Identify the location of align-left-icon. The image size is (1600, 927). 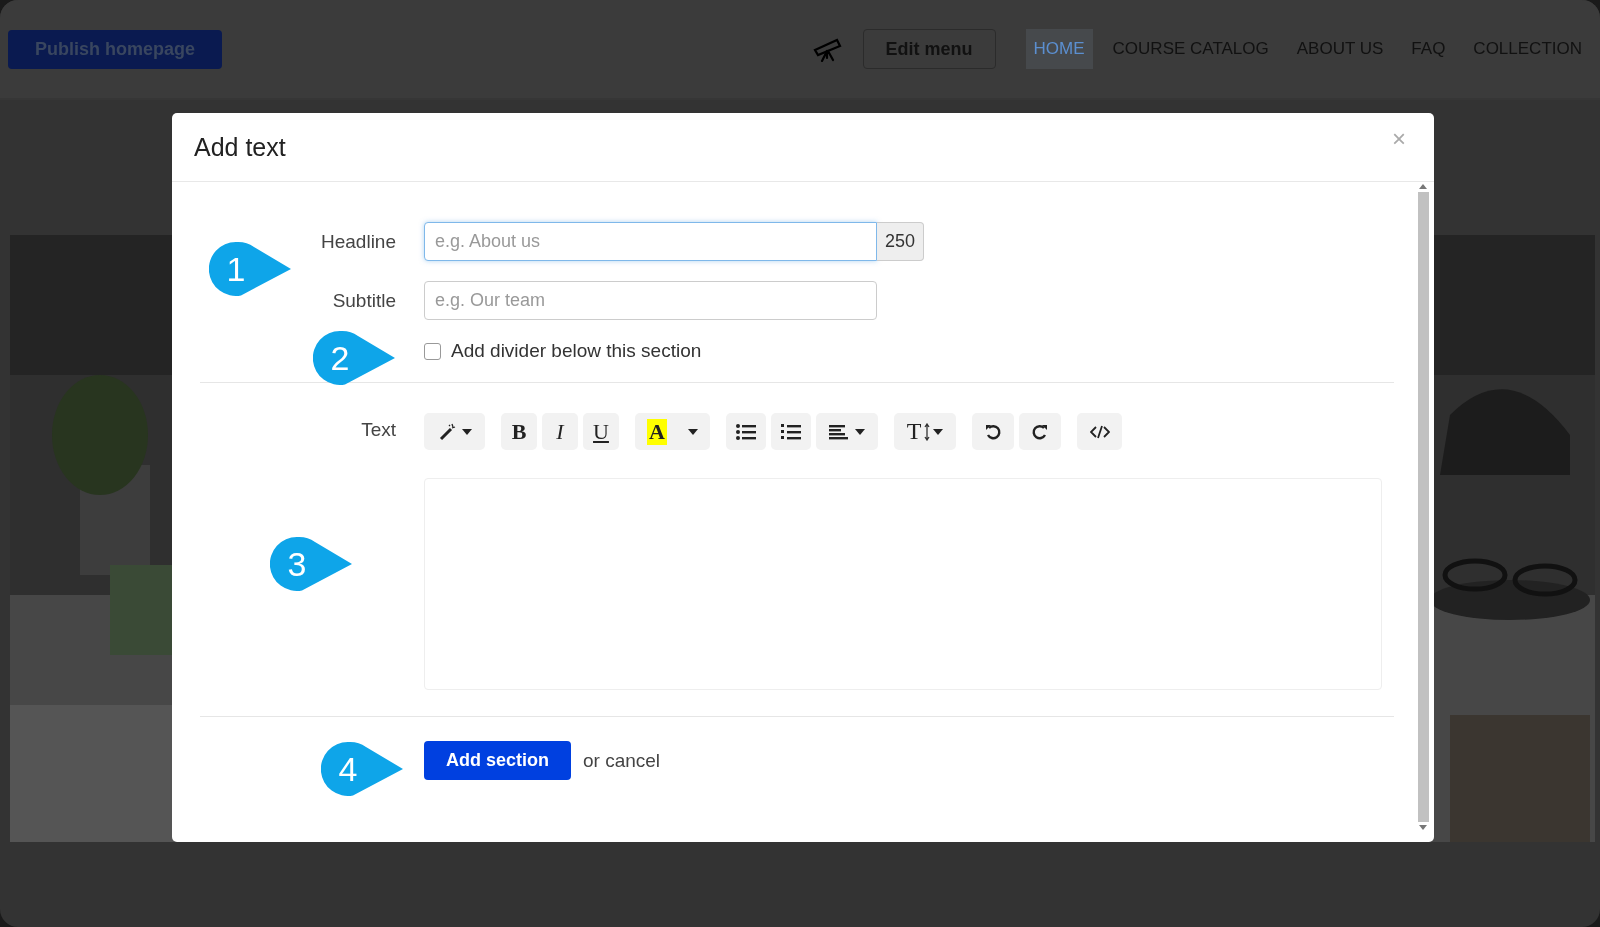
(839, 431).